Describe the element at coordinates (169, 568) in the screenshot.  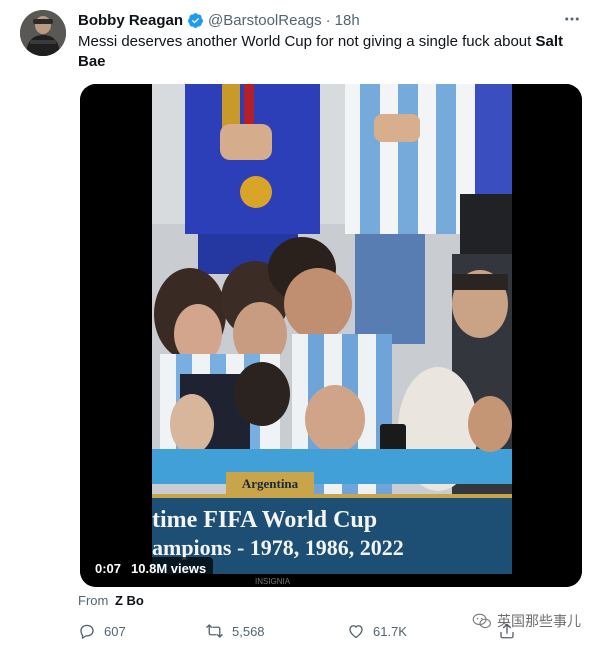
I see `video-views: 10.8M views` at that location.